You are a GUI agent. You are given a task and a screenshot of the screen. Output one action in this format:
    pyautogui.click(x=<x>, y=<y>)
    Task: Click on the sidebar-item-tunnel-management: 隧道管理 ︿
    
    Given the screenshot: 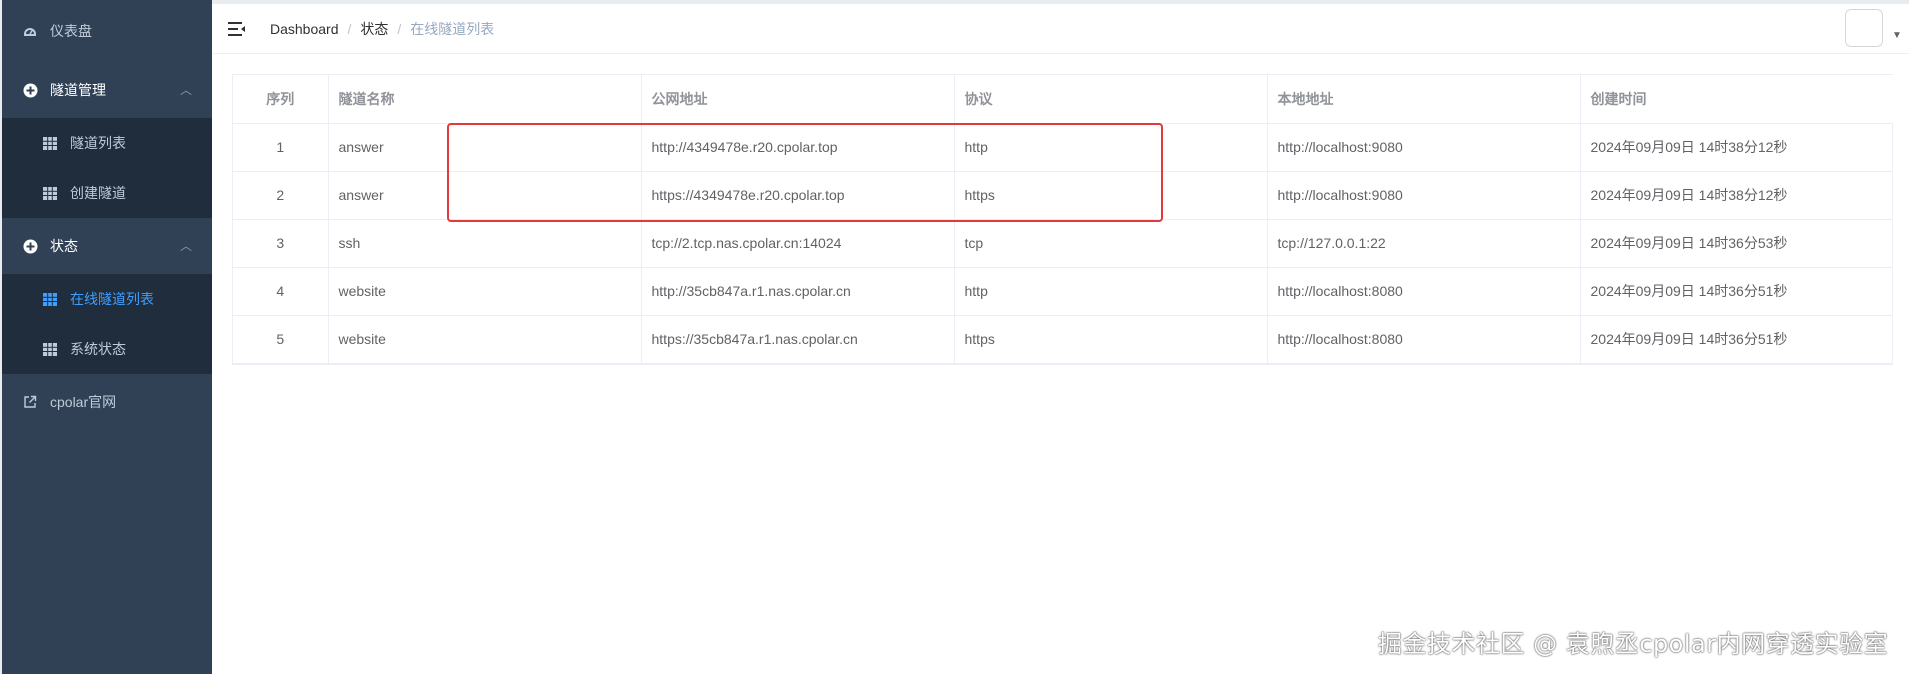 What is the action you would take?
    pyautogui.click(x=107, y=90)
    